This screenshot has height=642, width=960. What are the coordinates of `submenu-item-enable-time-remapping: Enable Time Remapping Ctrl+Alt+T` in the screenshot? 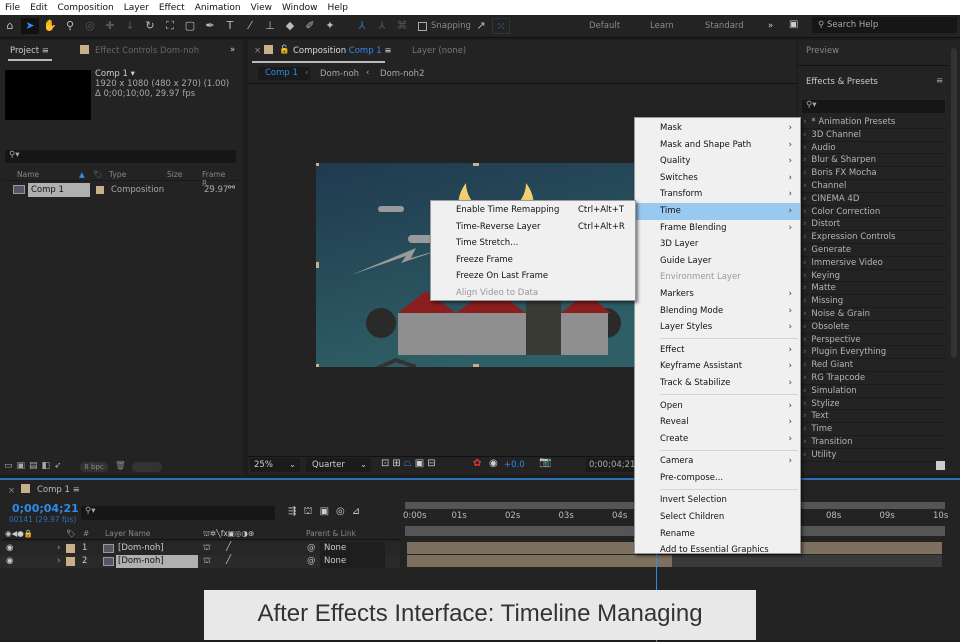 It's located at (533, 210).